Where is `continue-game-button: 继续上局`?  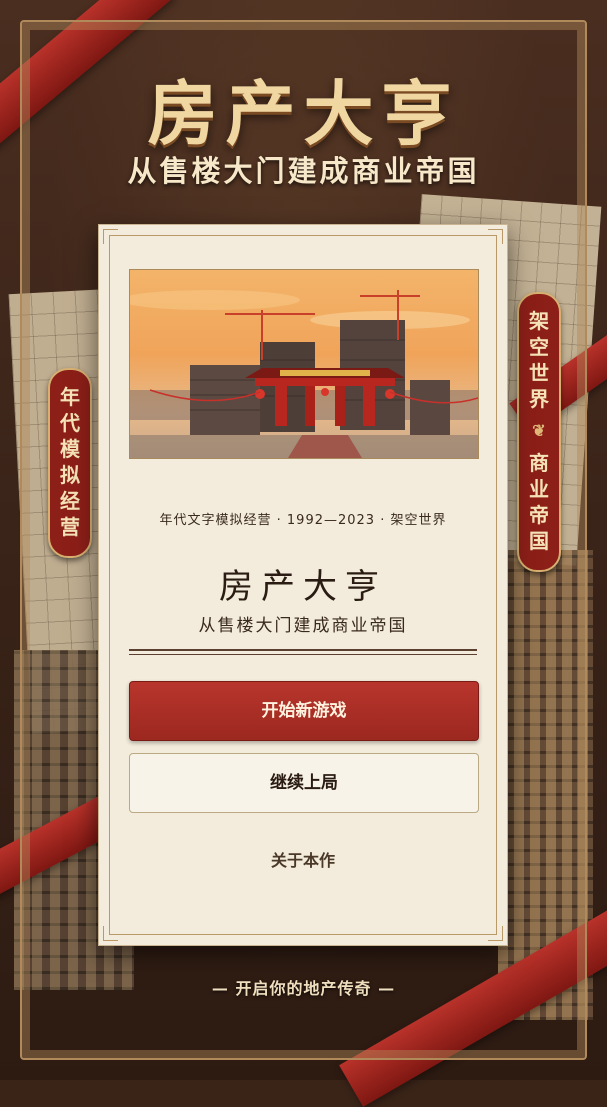 continue-game-button: 继续上局 is located at coordinates (304, 783).